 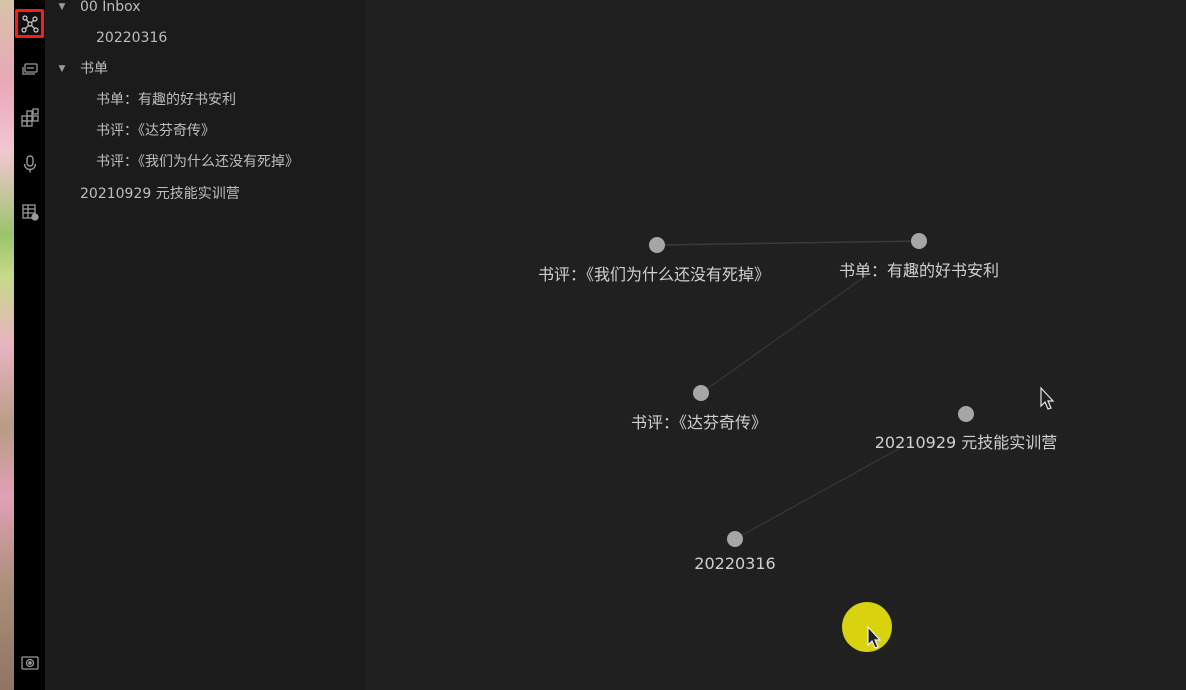 What do you see at coordinates (207, 69) in the screenshot?
I see `folder-shudan: ▼ 书单` at bounding box center [207, 69].